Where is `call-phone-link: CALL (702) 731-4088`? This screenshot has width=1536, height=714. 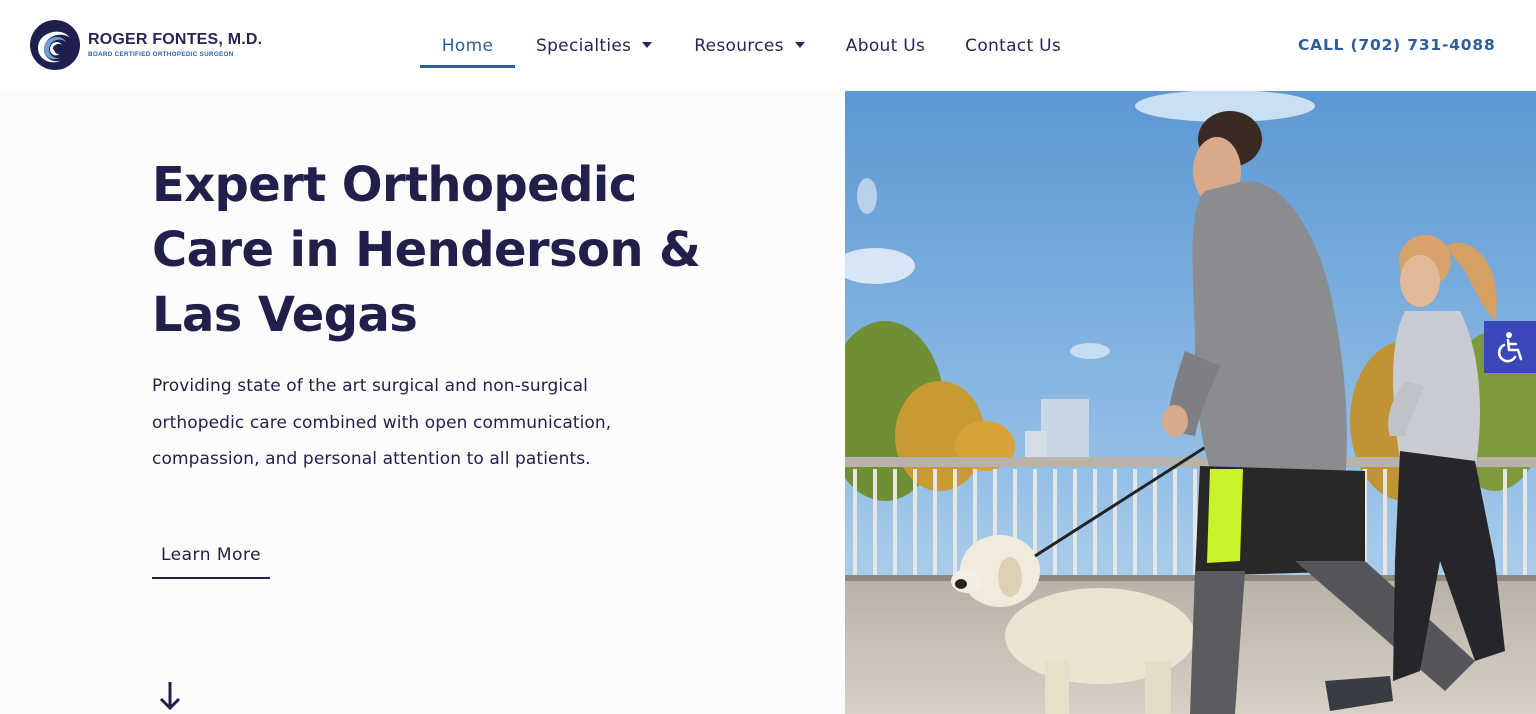
call-phone-link: CALL (702) 731-4088 is located at coordinates (1397, 45).